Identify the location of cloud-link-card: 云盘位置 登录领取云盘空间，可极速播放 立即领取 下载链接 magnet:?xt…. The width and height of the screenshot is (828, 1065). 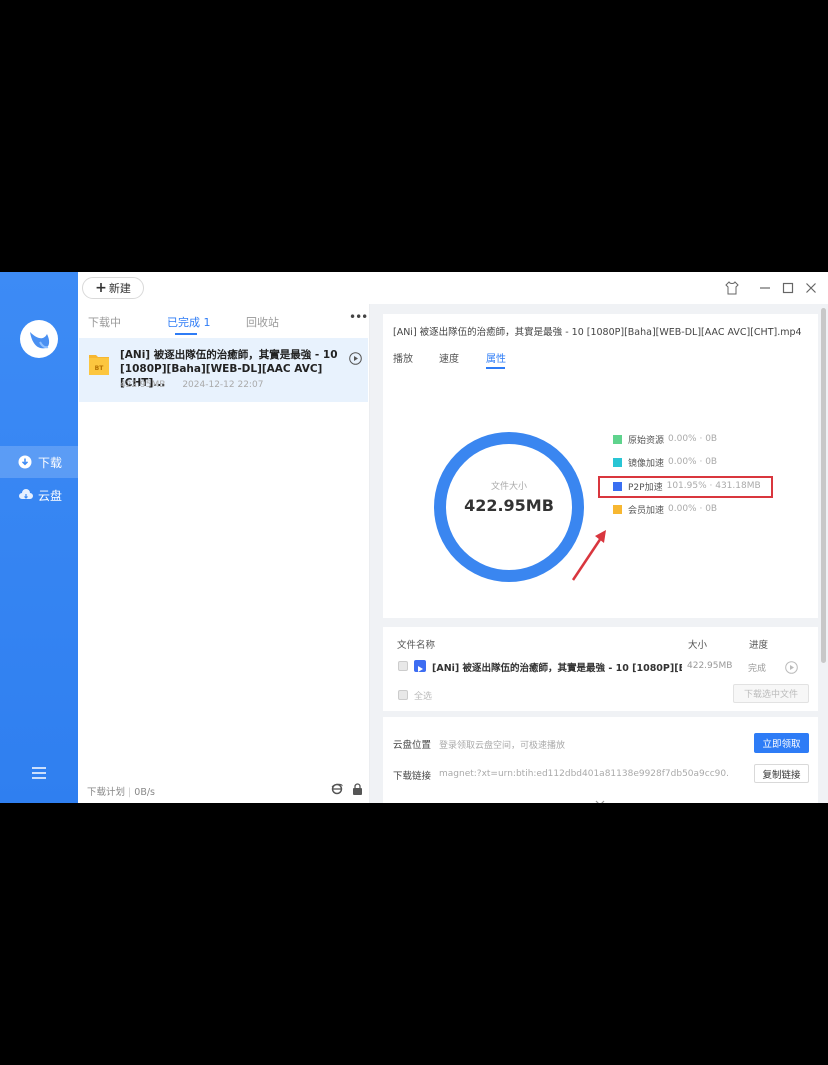
(600, 760).